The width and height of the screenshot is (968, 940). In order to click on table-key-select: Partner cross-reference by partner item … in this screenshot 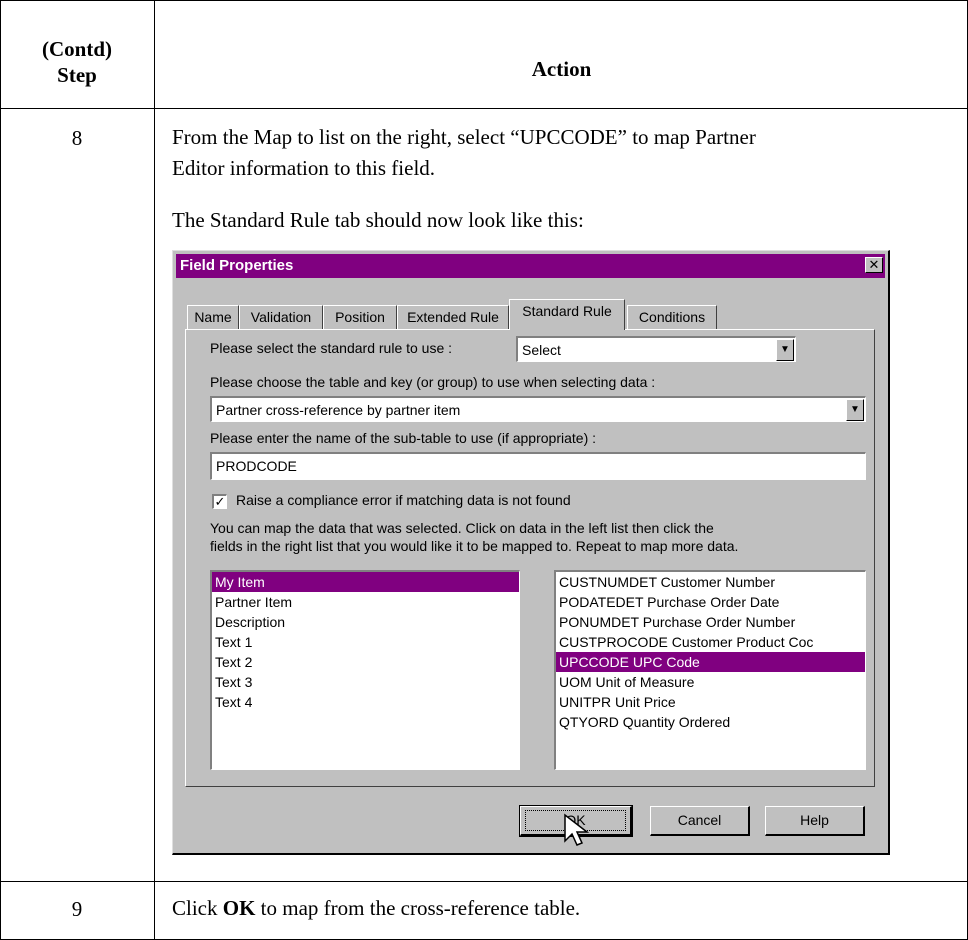, I will do `click(538, 409)`.